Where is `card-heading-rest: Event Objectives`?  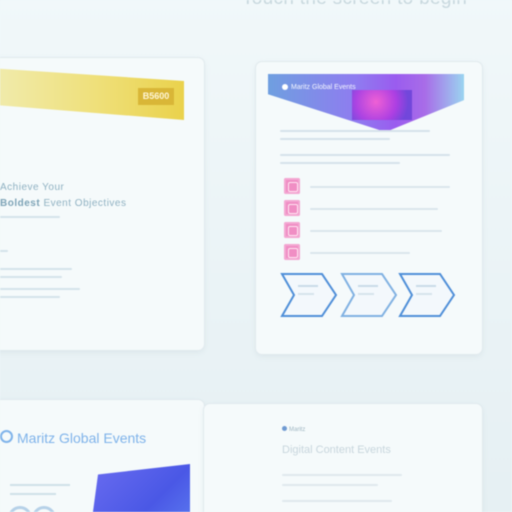 card-heading-rest: Event Objectives is located at coordinates (83, 203).